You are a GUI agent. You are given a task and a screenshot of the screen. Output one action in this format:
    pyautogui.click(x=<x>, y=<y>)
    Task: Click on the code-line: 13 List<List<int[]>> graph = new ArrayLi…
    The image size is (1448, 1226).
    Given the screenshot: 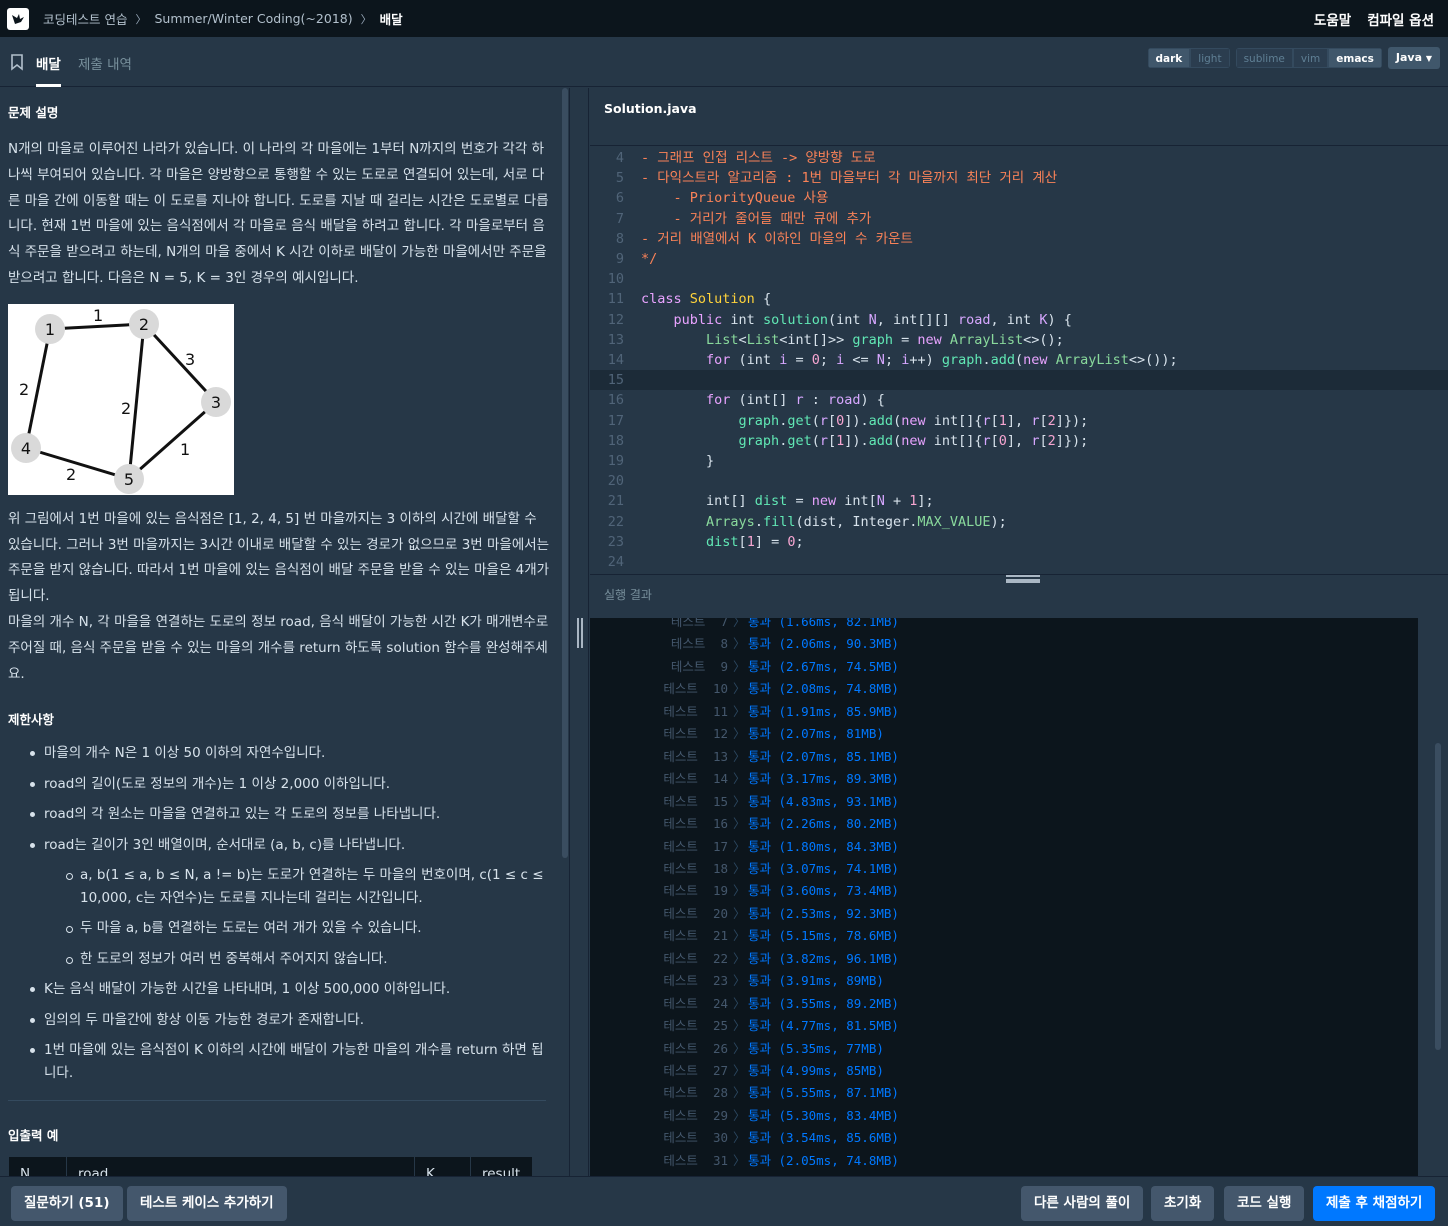 What is the action you would take?
    pyautogui.click(x=1019, y=340)
    